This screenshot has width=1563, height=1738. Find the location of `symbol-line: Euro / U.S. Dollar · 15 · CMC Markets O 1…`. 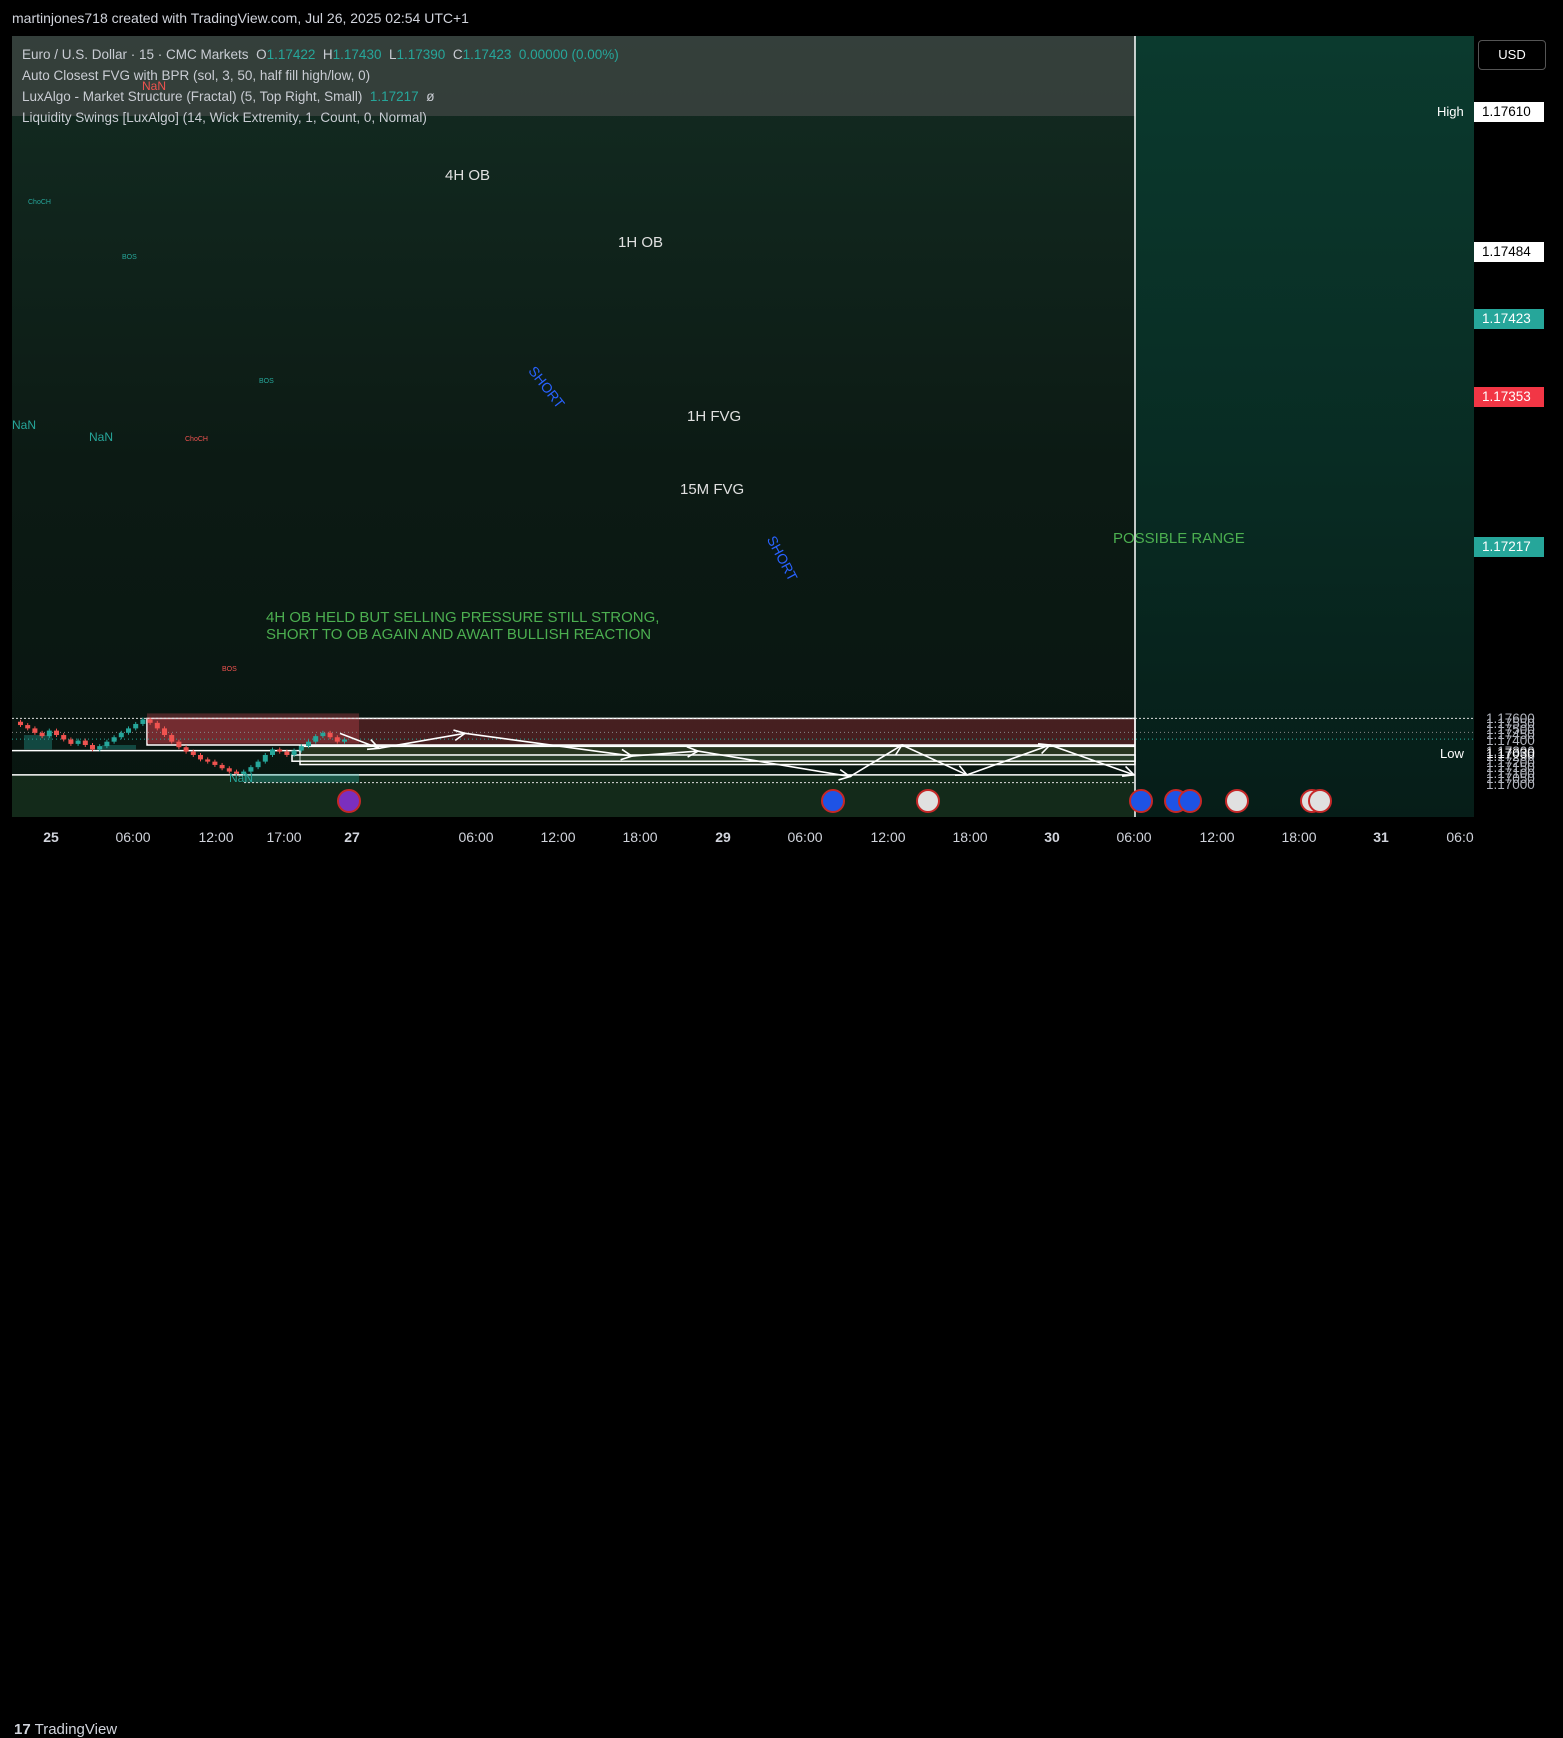

symbol-line: Euro / U.S. Dollar · 15 · CMC Markets O 1… is located at coordinates (320, 54).